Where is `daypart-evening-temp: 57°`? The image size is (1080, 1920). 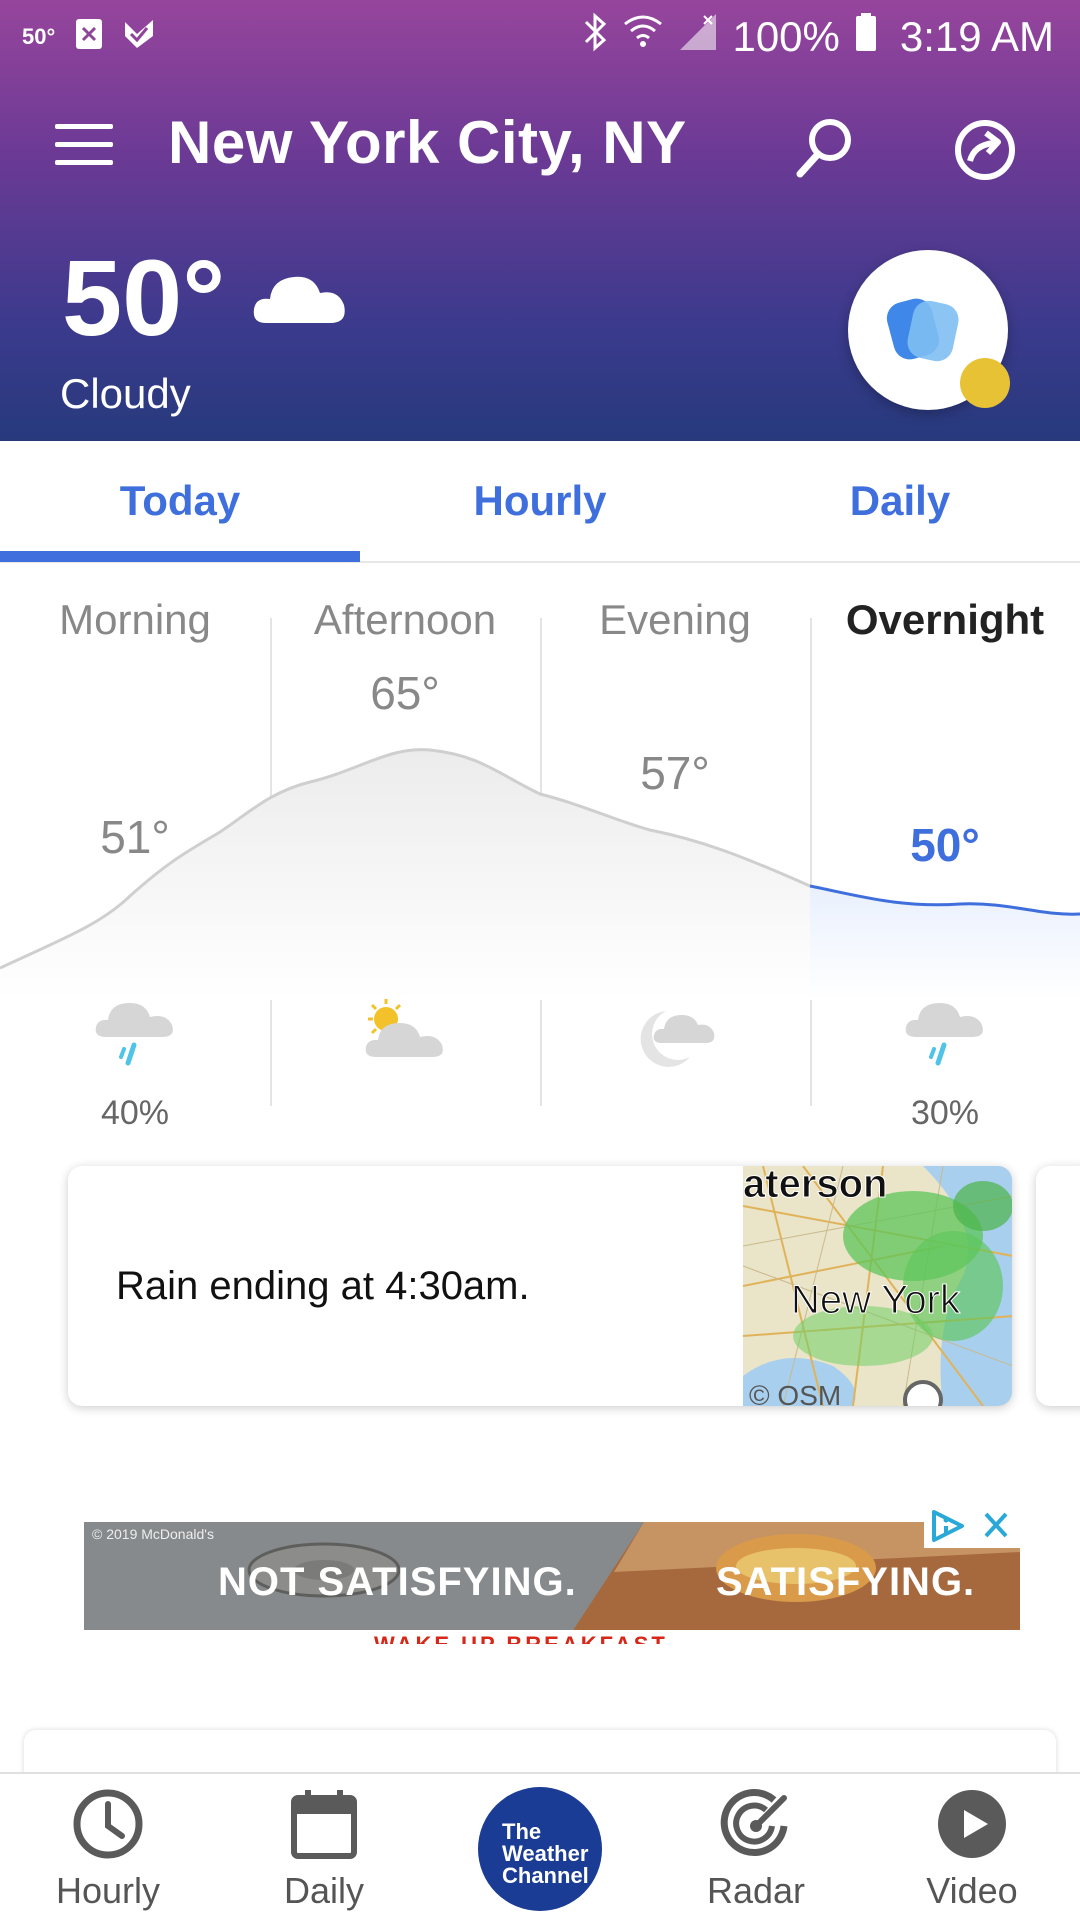
daypart-evening-temp: 57° is located at coordinates (675, 773).